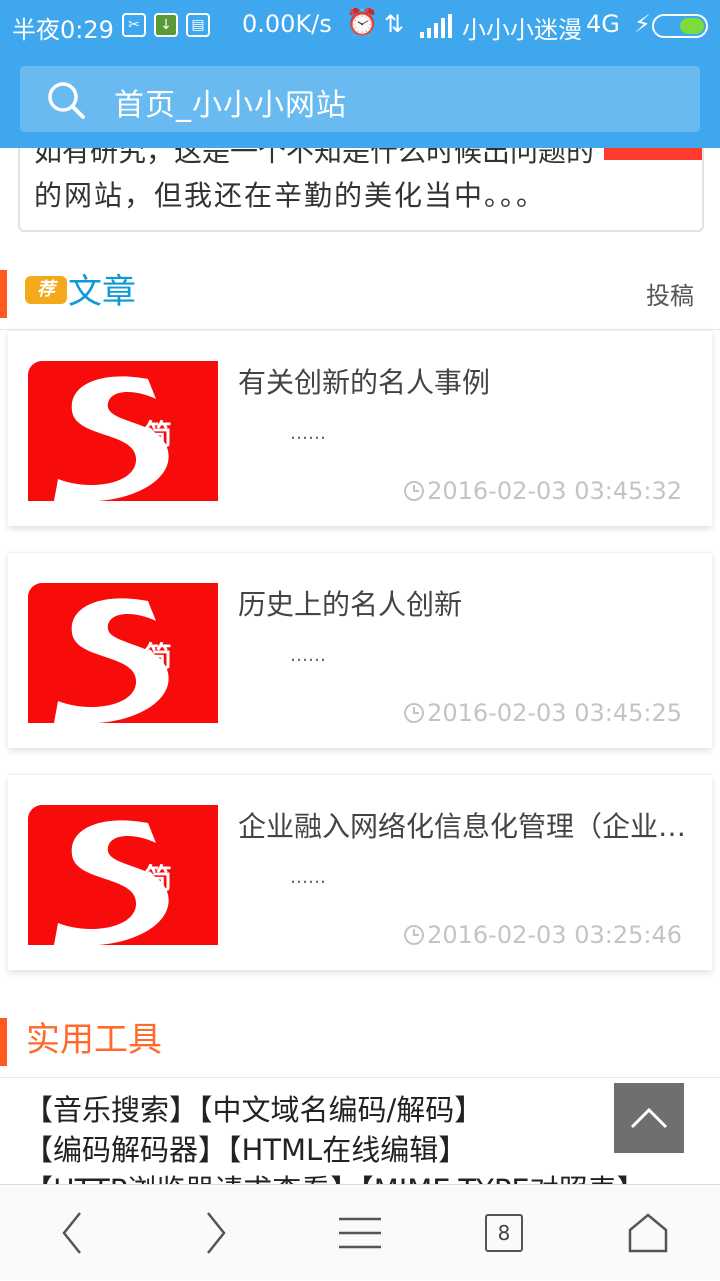 The image size is (720, 1281). What do you see at coordinates (360, 650) in the screenshot?
I see `article-card: 简 历史上的名人创新 …… 2016-02-03 03:45:25` at bounding box center [360, 650].